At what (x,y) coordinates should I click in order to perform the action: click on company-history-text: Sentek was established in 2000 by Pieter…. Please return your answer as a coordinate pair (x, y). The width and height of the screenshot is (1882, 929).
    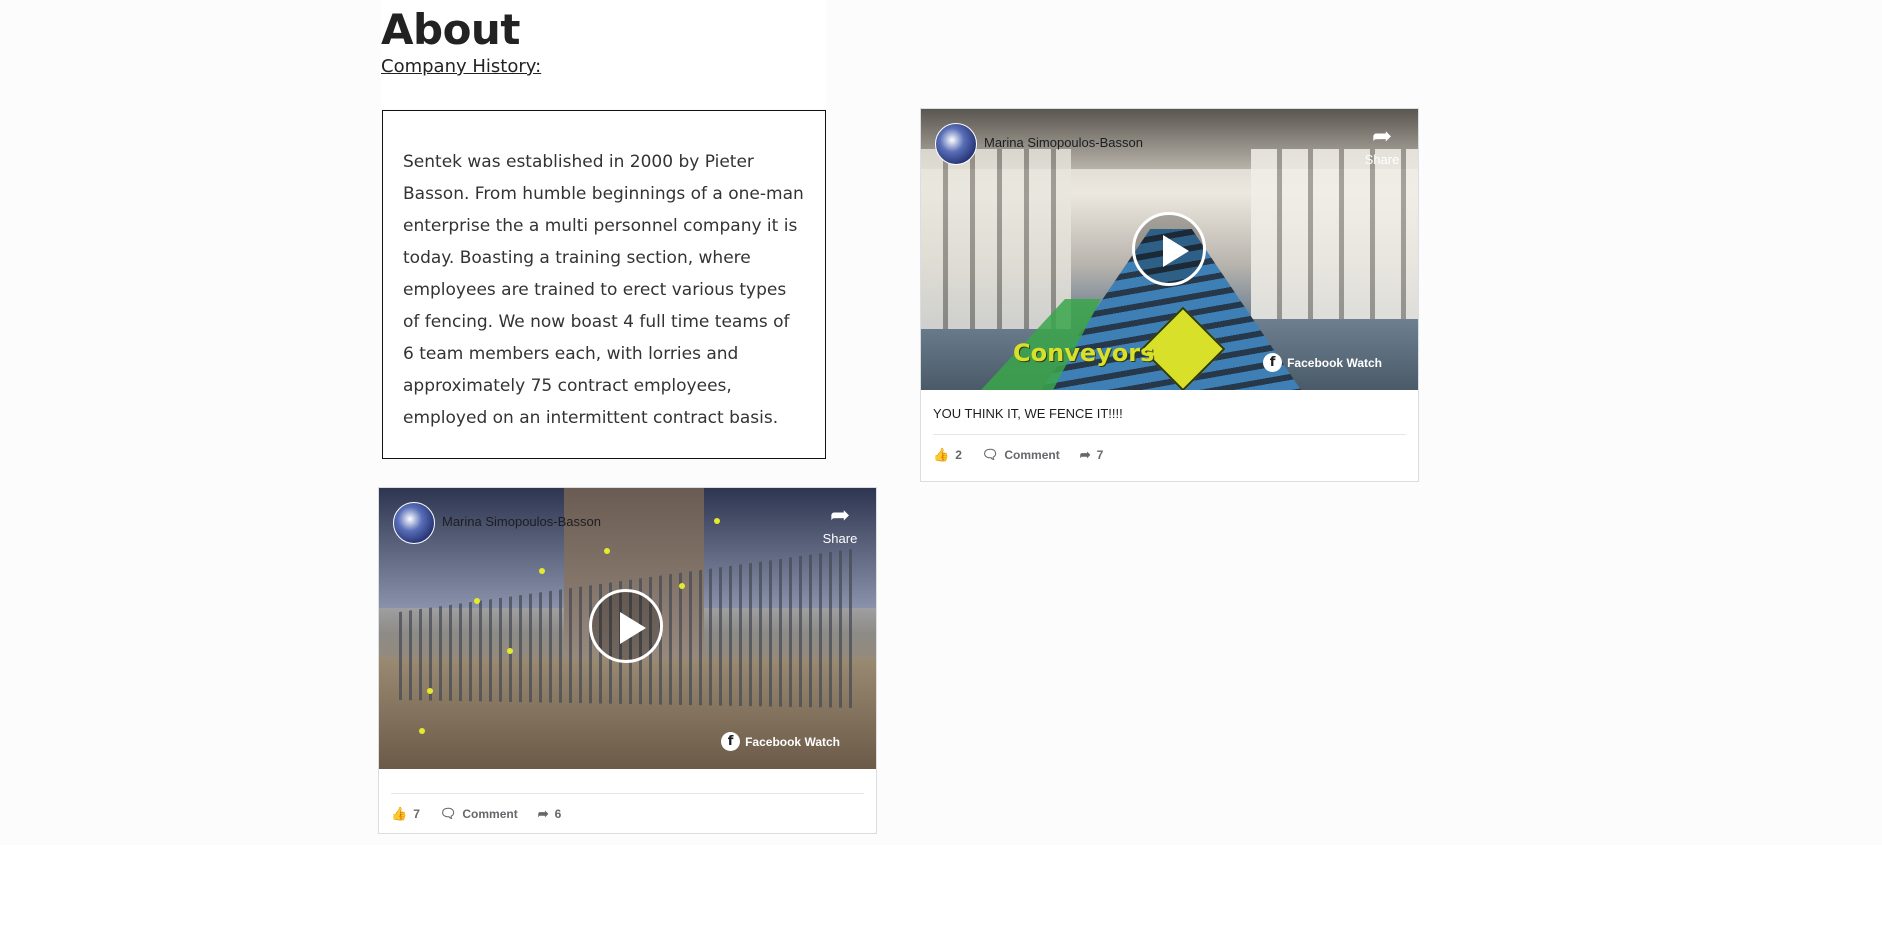
    Looking at the image, I should click on (603, 290).